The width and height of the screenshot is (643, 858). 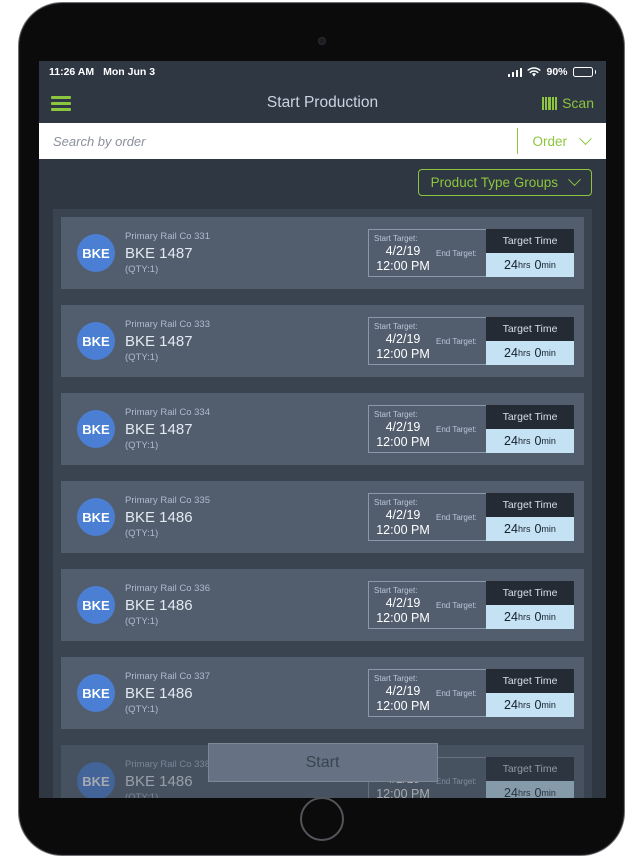 I want to click on order-info: Primary Rail Co 334 BKE 1487 (QTY:1), so click(x=246, y=429).